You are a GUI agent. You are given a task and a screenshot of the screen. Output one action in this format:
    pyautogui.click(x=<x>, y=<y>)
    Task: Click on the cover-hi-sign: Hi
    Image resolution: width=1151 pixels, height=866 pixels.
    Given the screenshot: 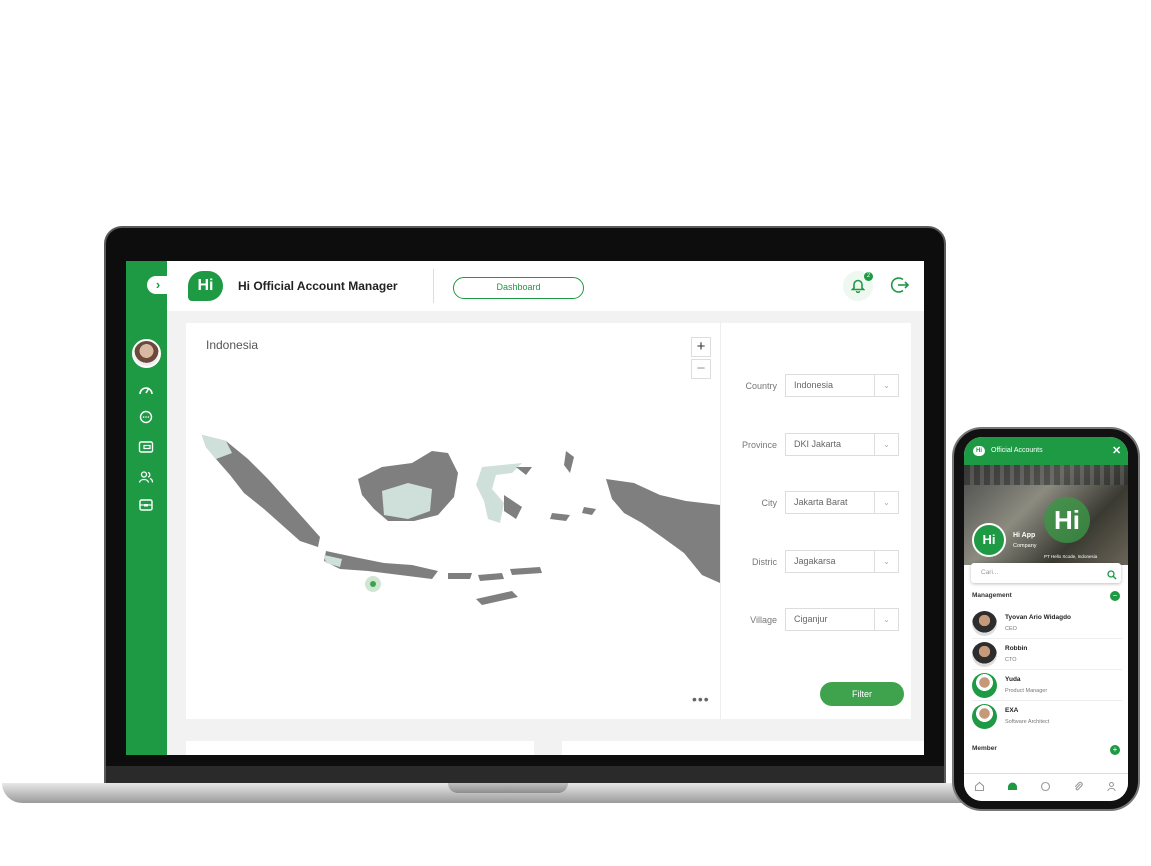 What is the action you would take?
    pyautogui.click(x=1067, y=520)
    